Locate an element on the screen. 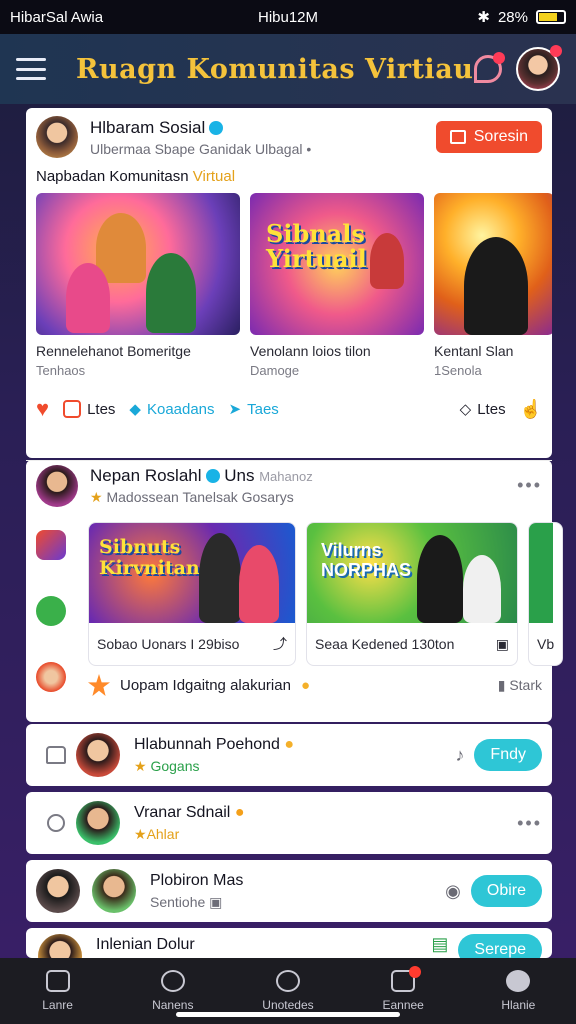 The width and height of the screenshot is (576, 1024). media-tile: Vilurns NORPHAS Seaa Kedened 130ton ▣ is located at coordinates (412, 594).